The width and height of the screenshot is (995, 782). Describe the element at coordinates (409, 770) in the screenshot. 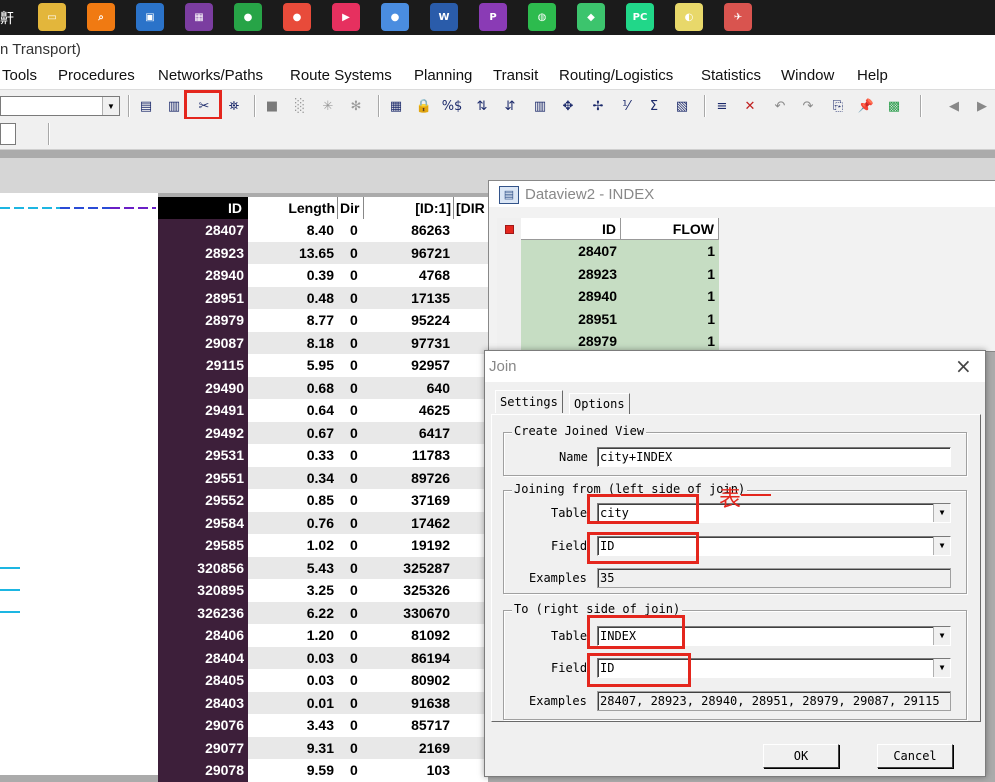

I see `cell-id1: 103` at that location.